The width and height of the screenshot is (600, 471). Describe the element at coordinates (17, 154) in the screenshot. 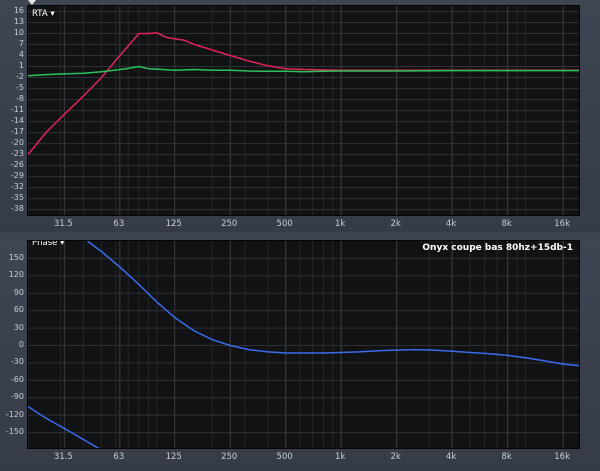

I see `rta-y-tick-label: -23` at that location.